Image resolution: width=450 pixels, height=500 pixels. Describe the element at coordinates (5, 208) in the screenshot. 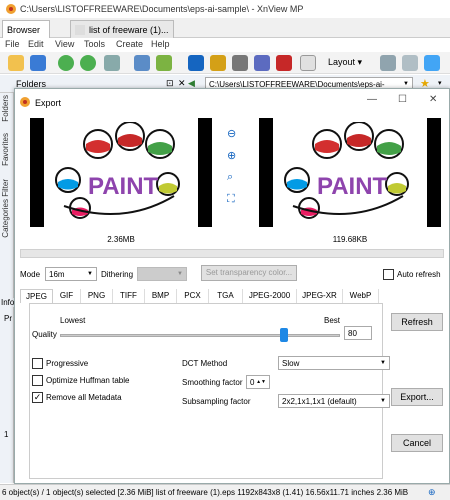

I see `side-tab-categories-filter: Categories Filter` at that location.